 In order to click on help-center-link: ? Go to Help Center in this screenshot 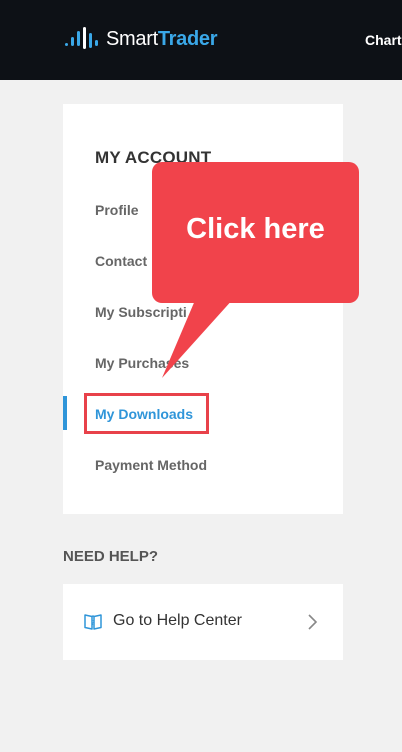, I will do `click(203, 622)`.